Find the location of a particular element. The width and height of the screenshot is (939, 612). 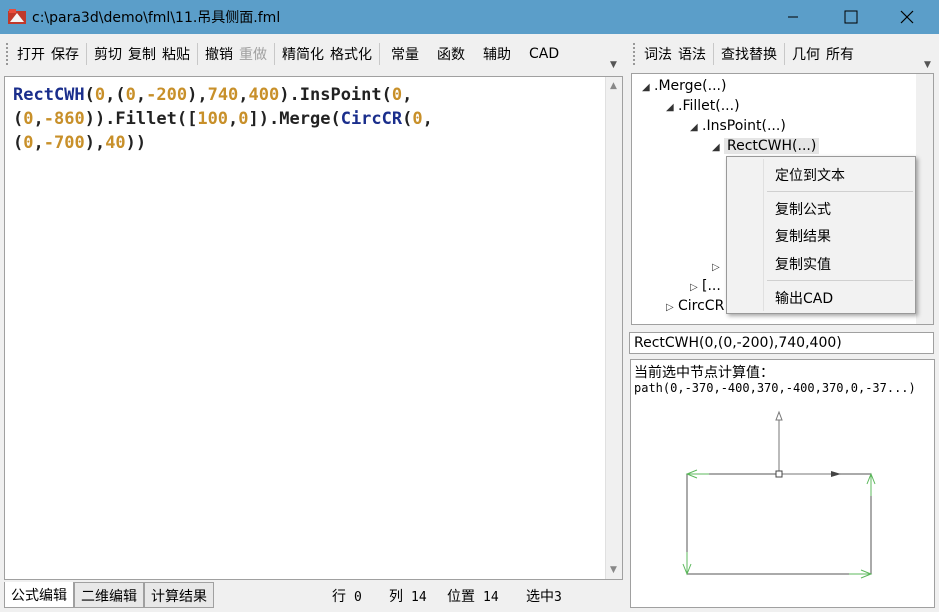

code-token-meth: Merge is located at coordinates (305, 119).